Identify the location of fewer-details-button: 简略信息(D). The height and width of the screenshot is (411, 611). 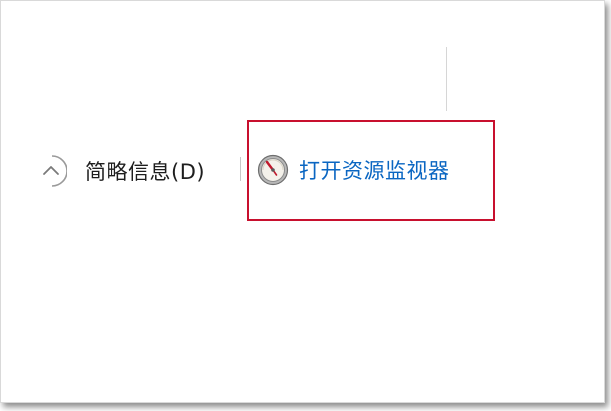
(121, 171).